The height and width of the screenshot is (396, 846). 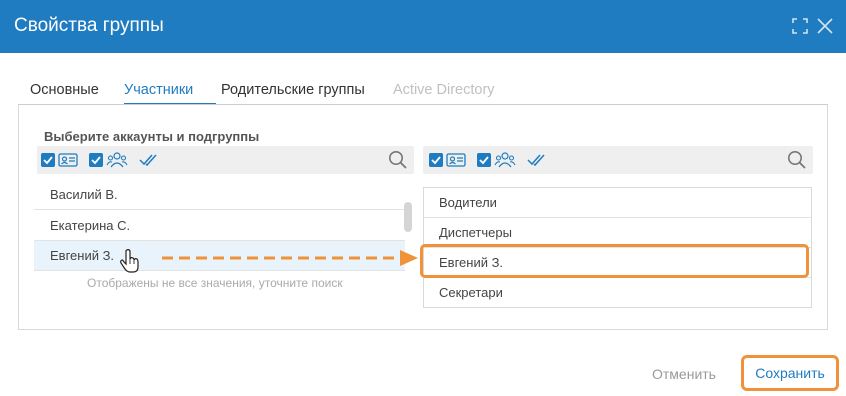 What do you see at coordinates (293, 90) in the screenshot?
I see `tab-parent-groups: Родительские группы` at bounding box center [293, 90].